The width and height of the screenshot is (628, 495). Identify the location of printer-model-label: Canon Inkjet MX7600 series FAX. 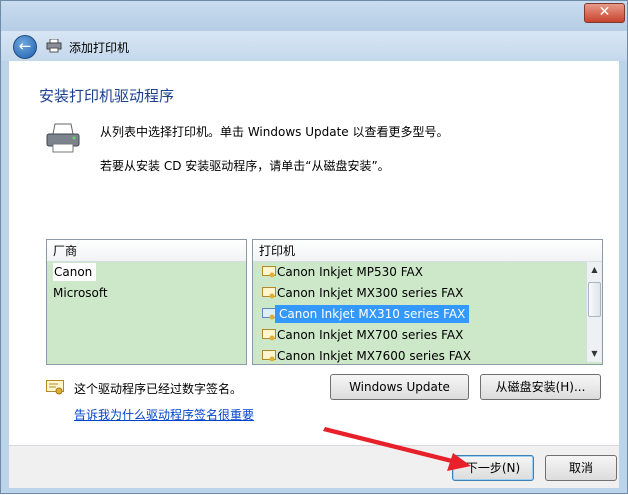
(374, 356).